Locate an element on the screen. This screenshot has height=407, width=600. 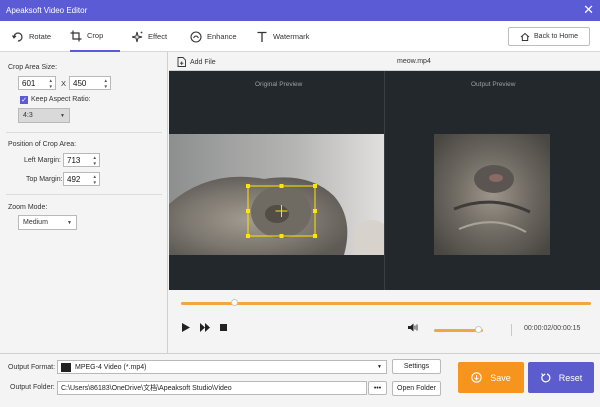
top-margin-value: 492 is located at coordinates (74, 179).